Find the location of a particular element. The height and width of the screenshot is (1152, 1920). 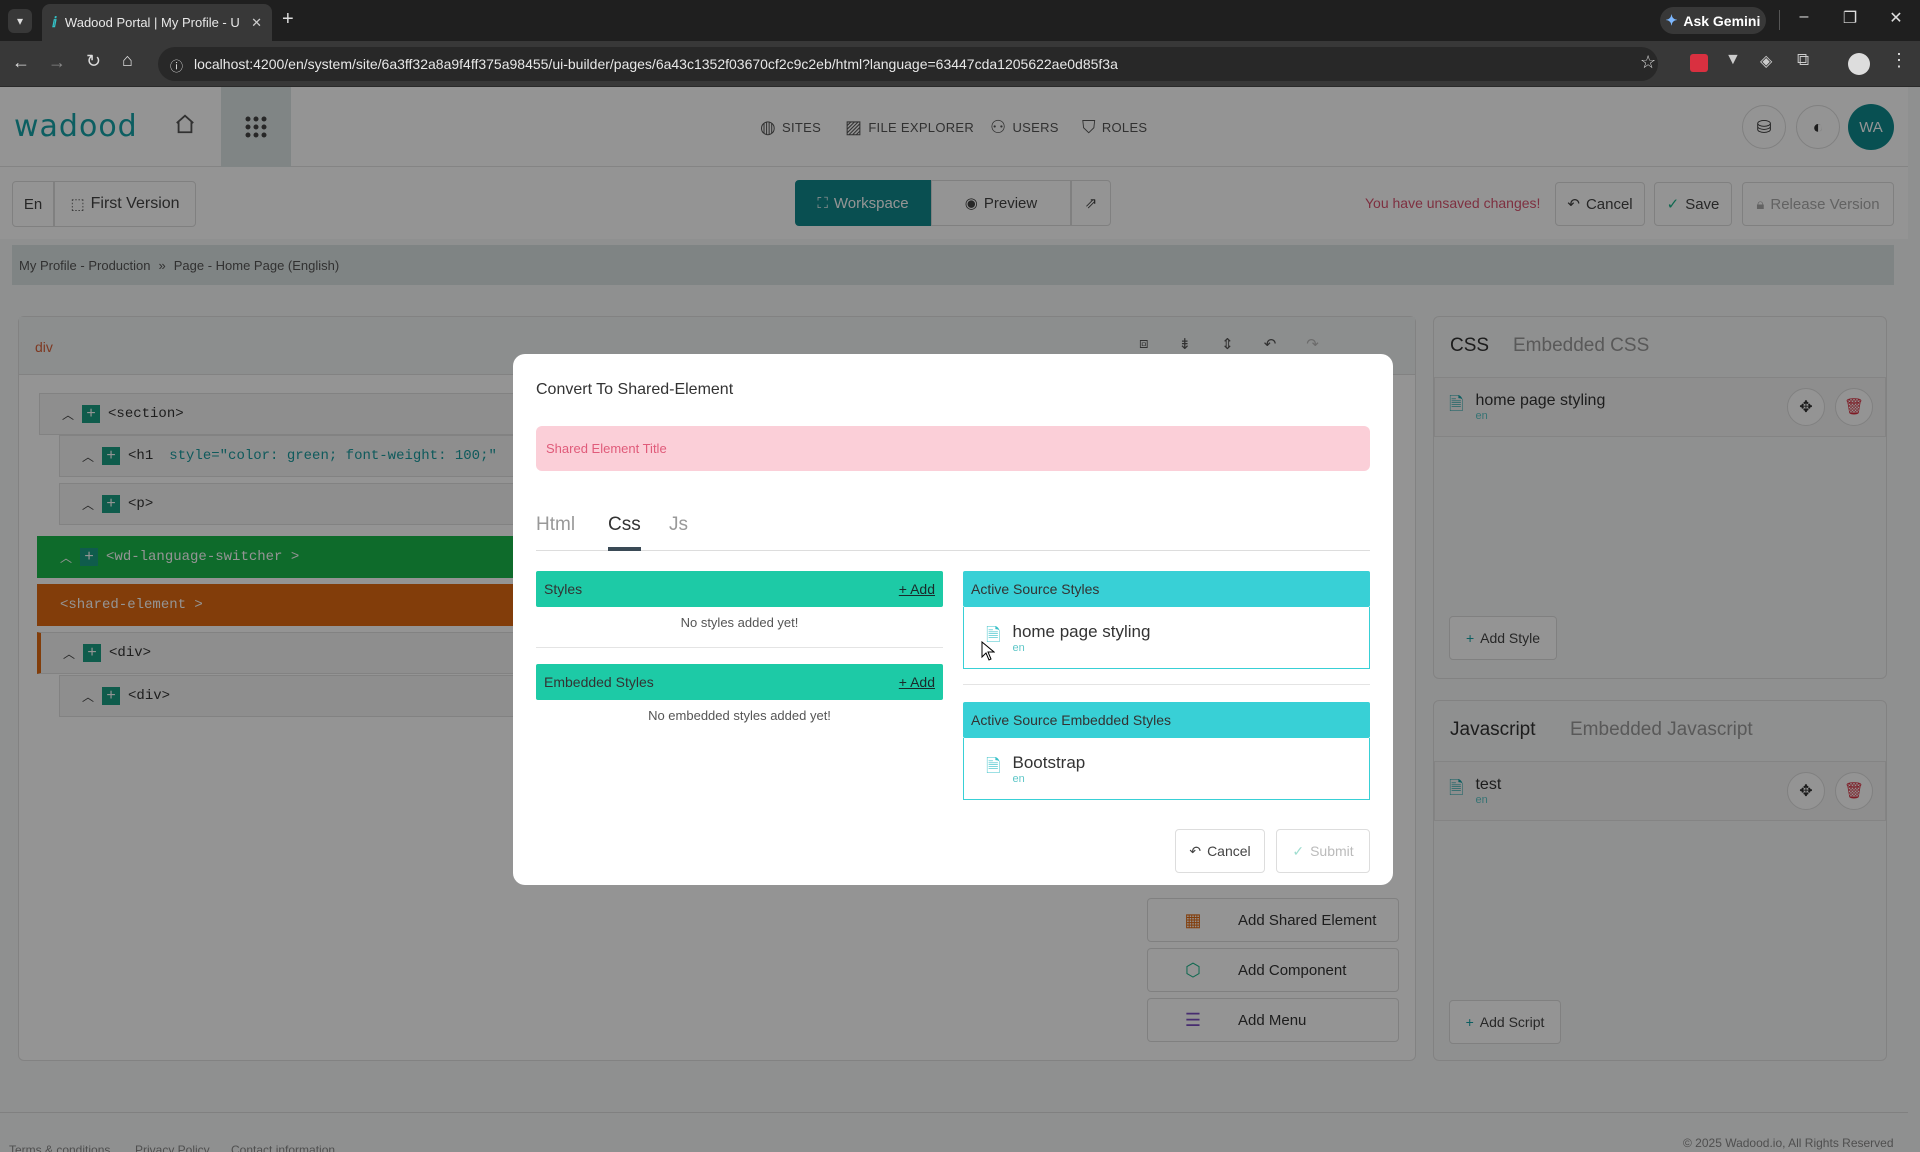

close-tab-icon: ✕ is located at coordinates (256, 23).